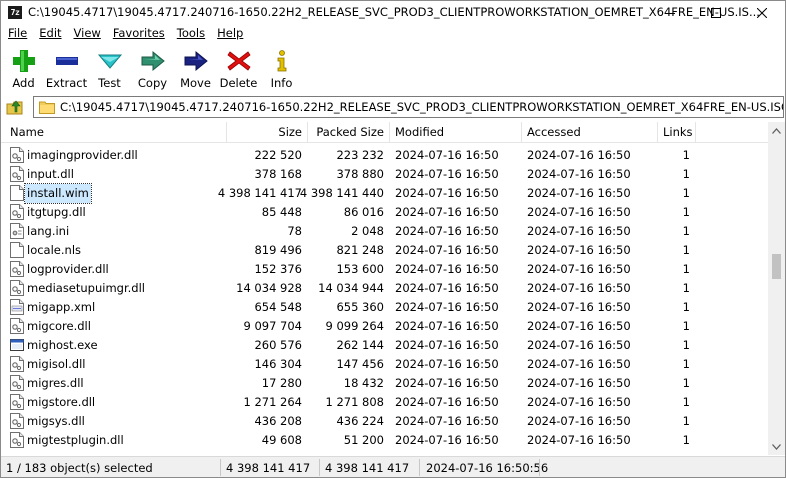 This screenshot has width=786, height=478. I want to click on column-header-packed-size: Packed Size, so click(350, 132).